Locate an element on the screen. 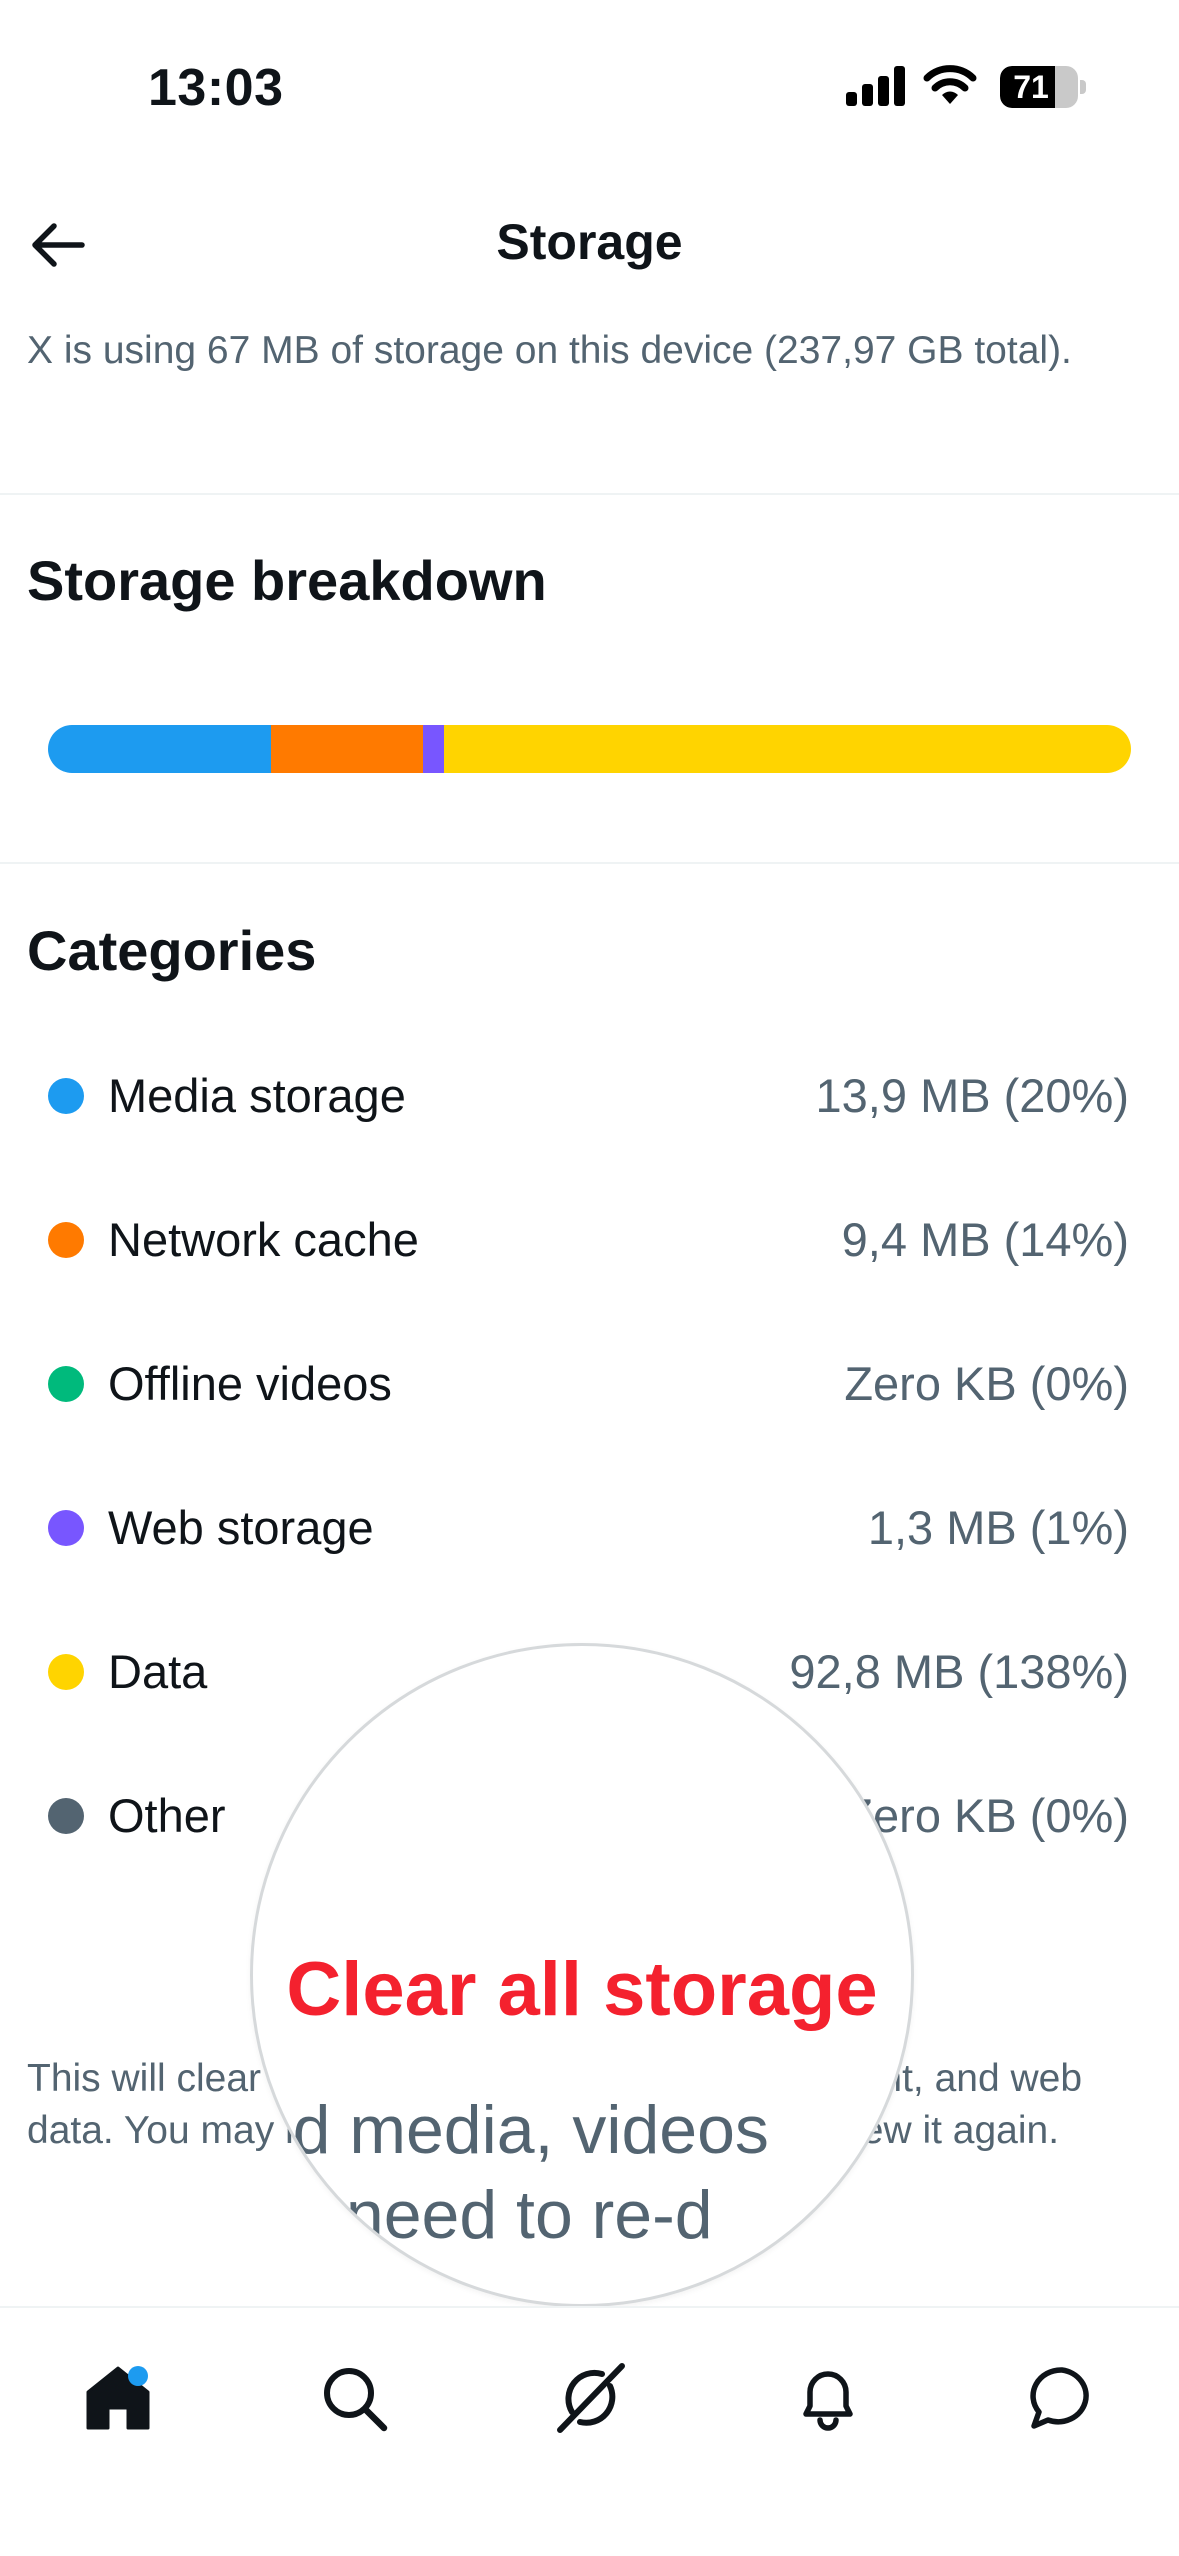  tab-home is located at coordinates (118, 2398).